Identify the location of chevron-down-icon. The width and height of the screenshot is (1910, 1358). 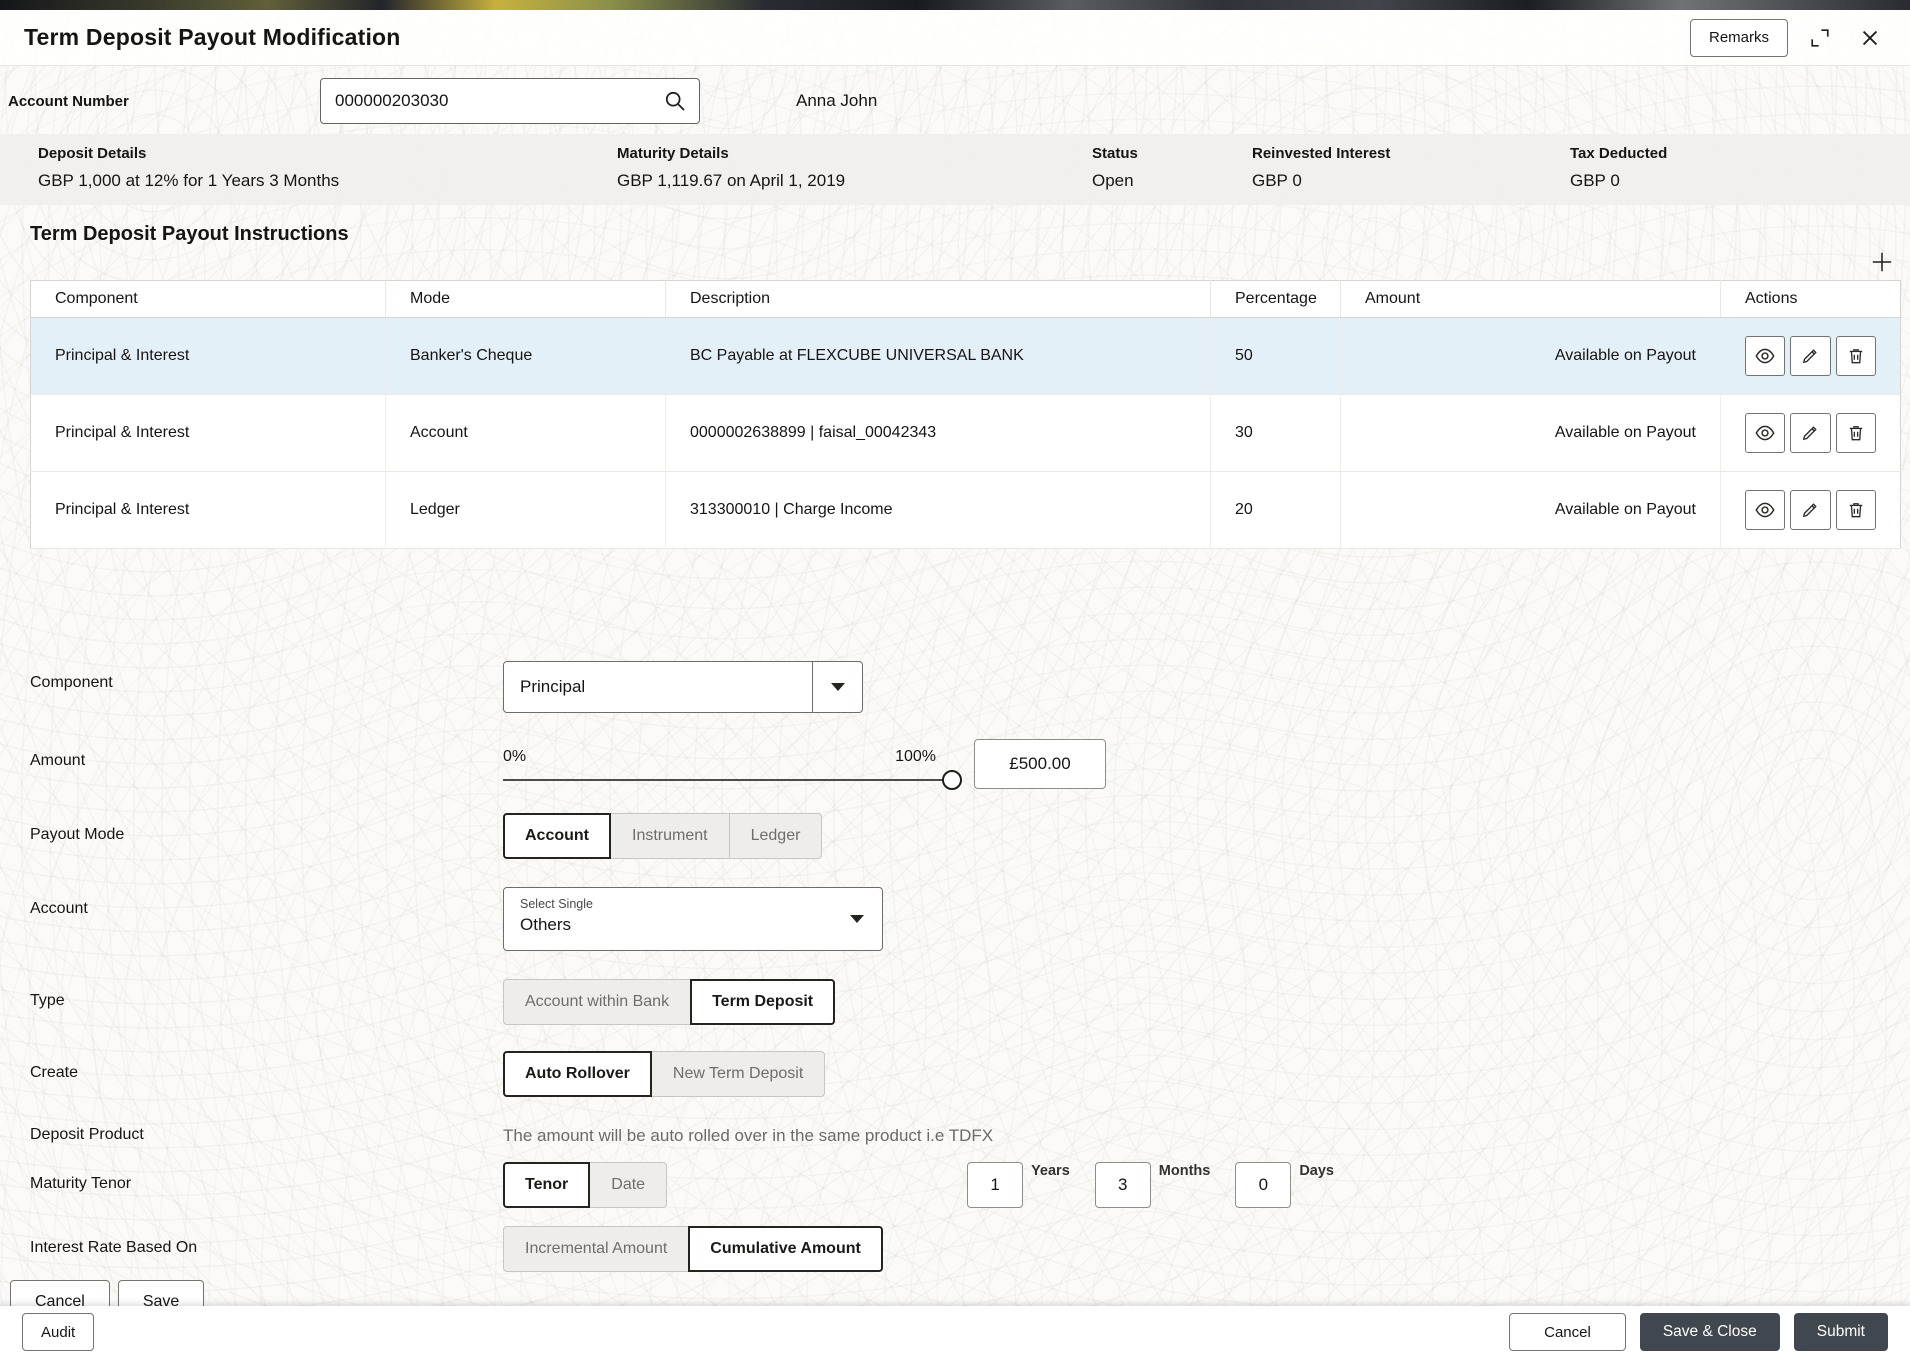
(837, 687).